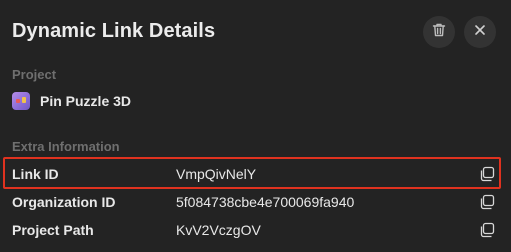 This screenshot has height=252, width=511. What do you see at coordinates (218, 230) in the screenshot?
I see `project-path-value: KvV2VczgOV` at bounding box center [218, 230].